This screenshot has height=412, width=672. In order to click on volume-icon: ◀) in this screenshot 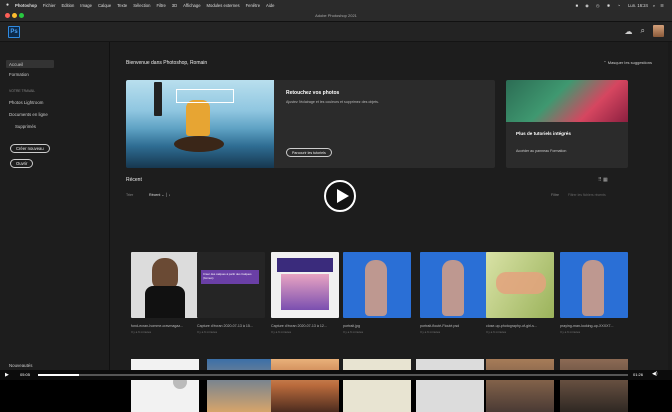, I will do `click(655, 374)`.